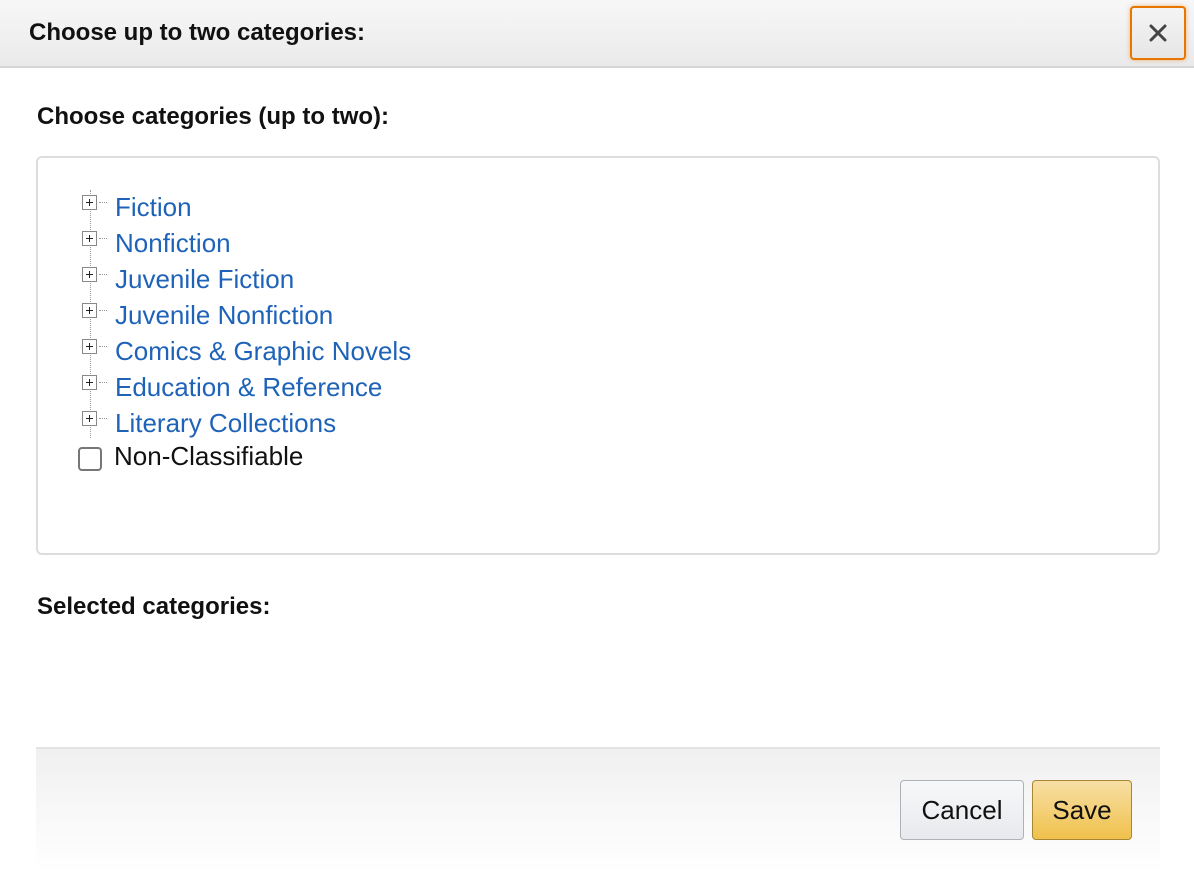 This screenshot has height=892, width=1194. I want to click on close-icon, so click(1158, 33).